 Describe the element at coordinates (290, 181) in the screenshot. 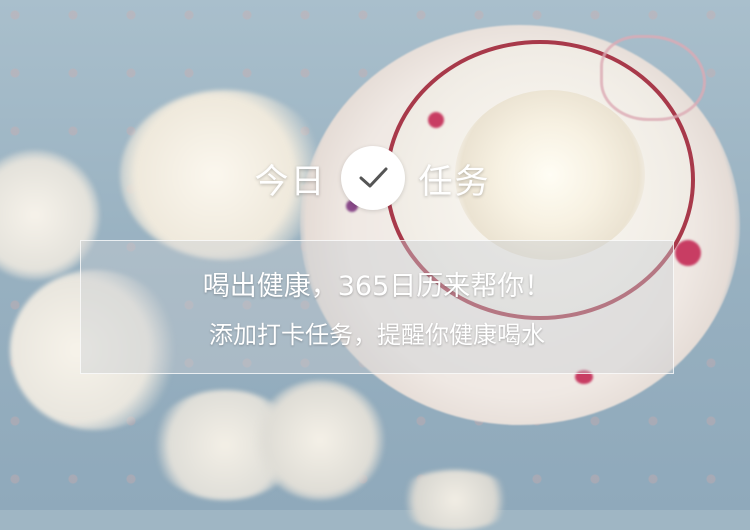

I see `title-left-text: 今日` at that location.